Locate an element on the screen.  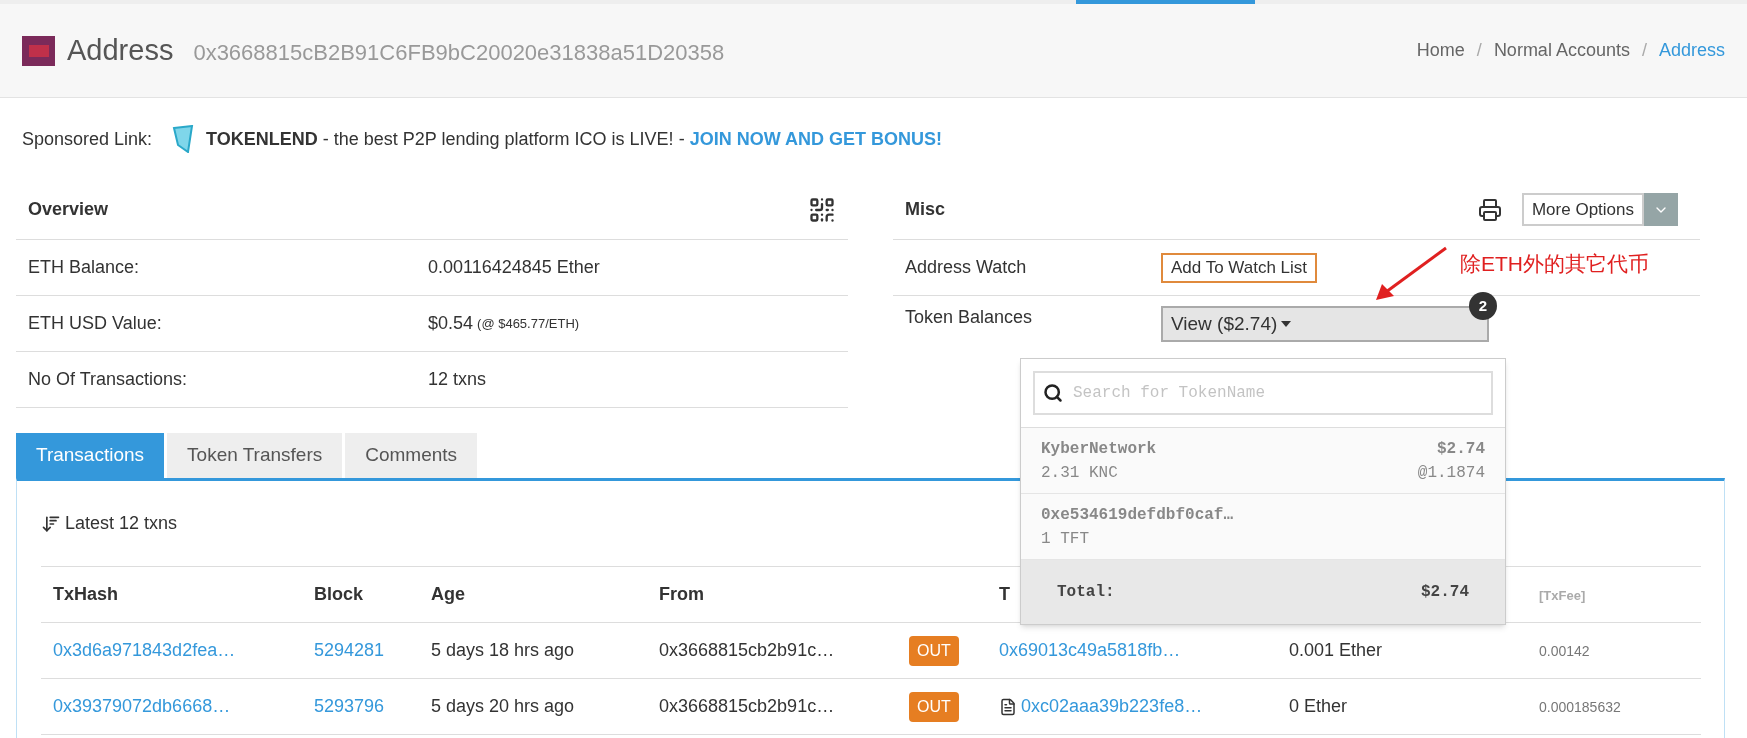
value-cell: 0.001 Ether is located at coordinates (1336, 650).